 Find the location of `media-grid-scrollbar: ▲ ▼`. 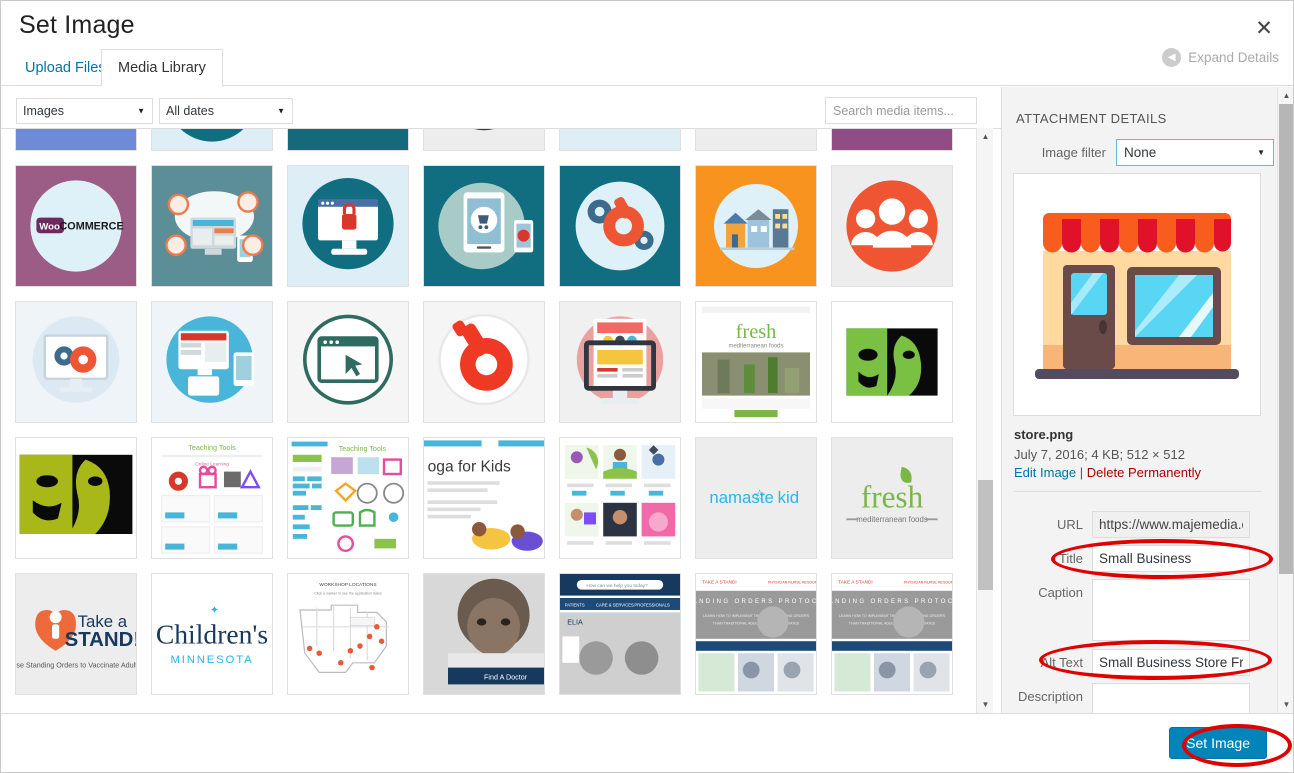

media-grid-scrollbar: ▲ ▼ is located at coordinates (984, 420).